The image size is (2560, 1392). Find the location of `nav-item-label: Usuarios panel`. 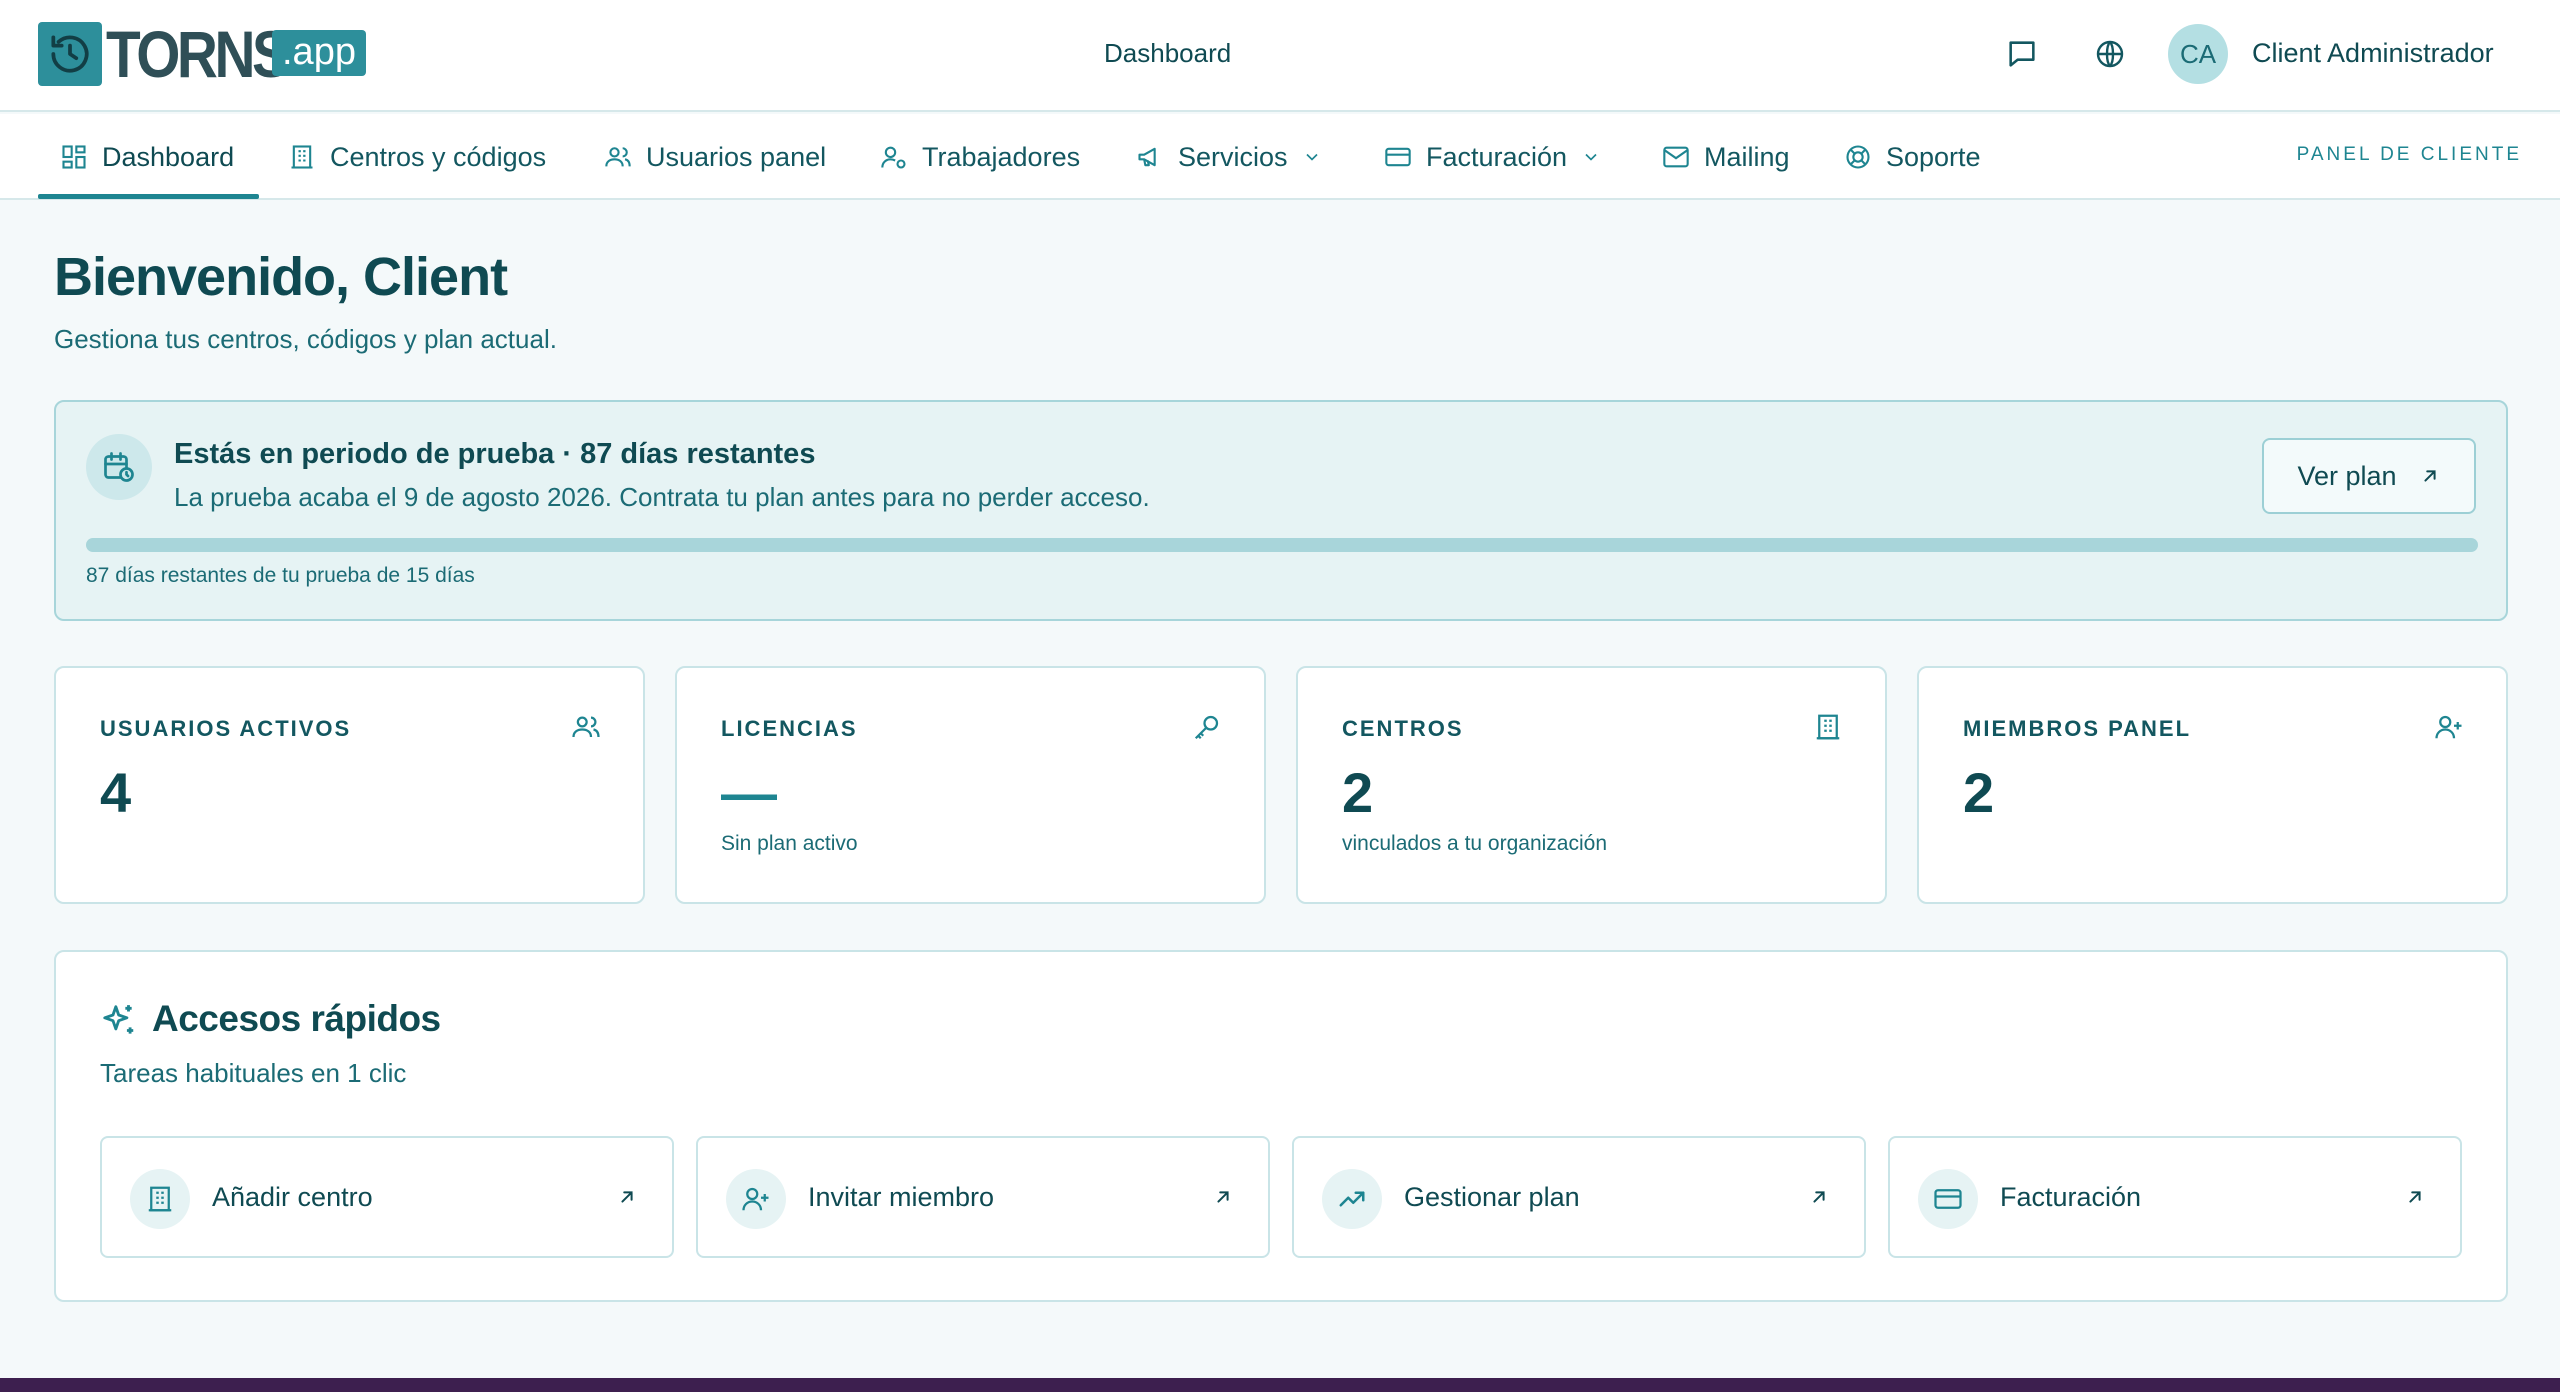

nav-item-label: Usuarios panel is located at coordinates (736, 156).